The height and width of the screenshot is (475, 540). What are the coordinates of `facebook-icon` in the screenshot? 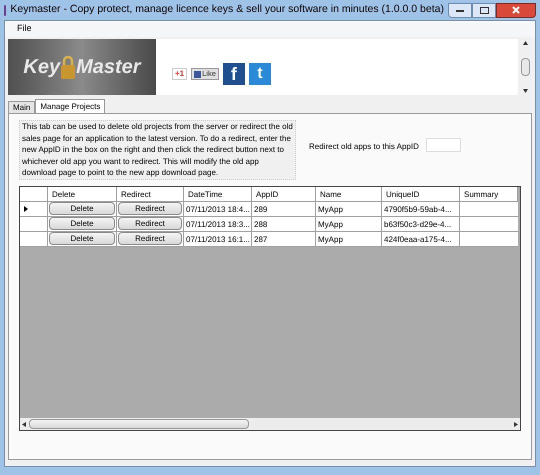 It's located at (198, 74).